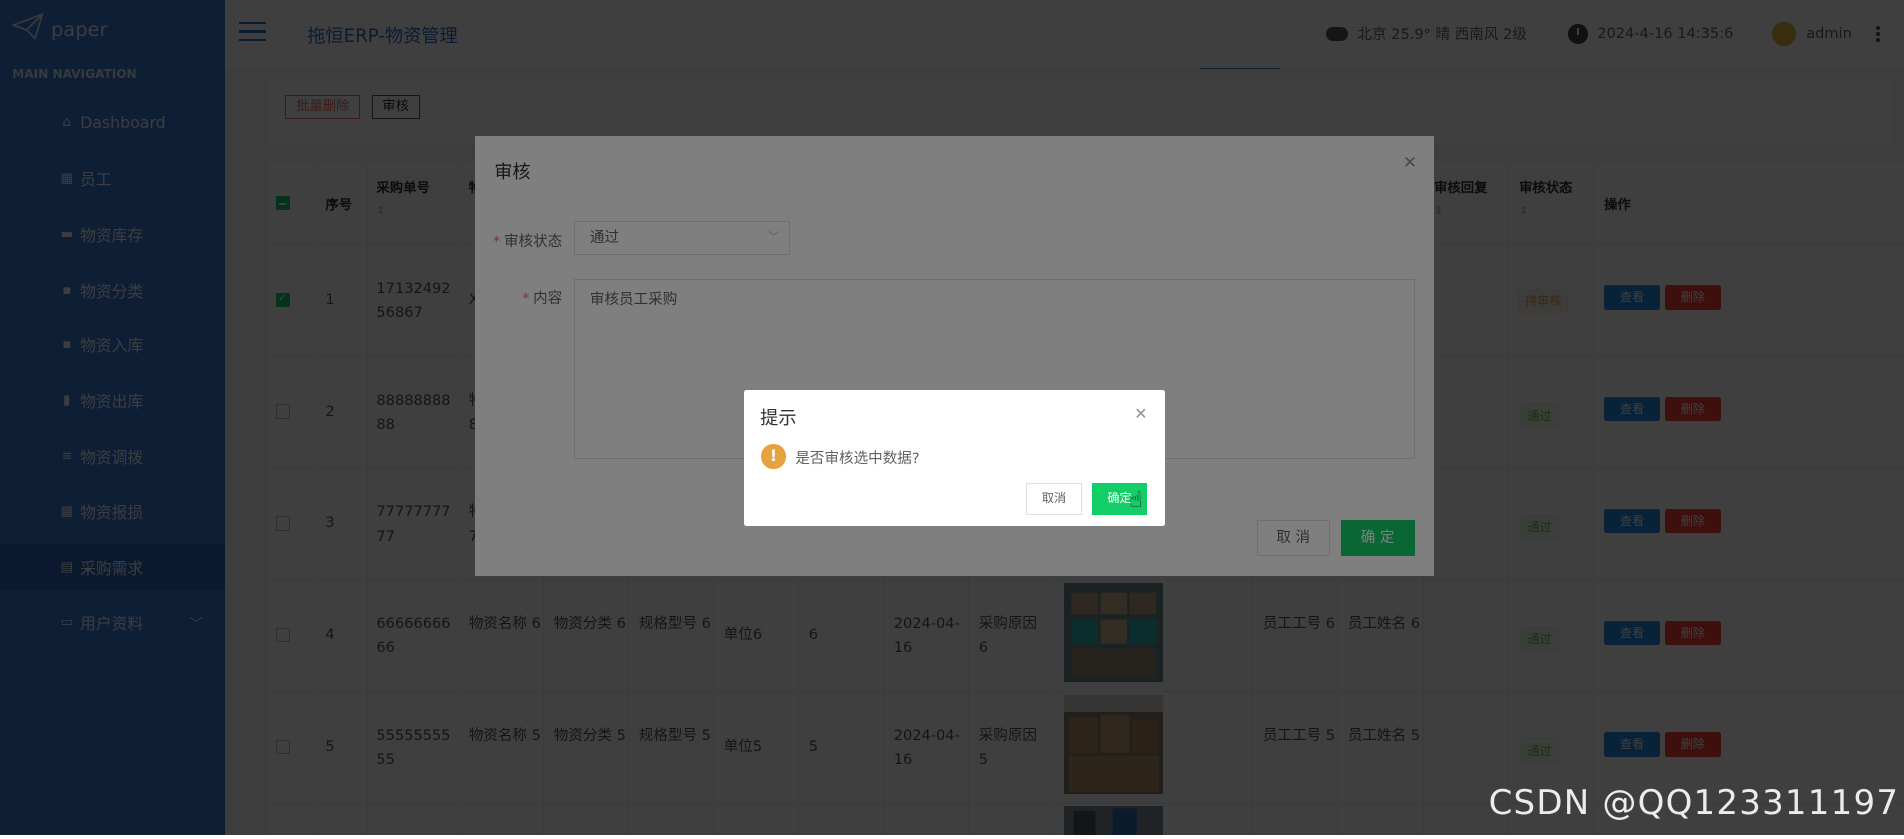 This screenshot has height=839, width=1904. I want to click on pointer-cursor-icon: ☝, so click(1136, 501).